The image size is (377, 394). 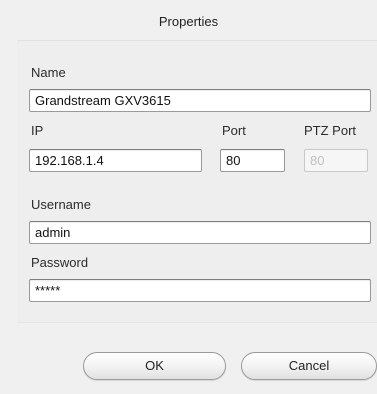 I want to click on password-input, so click(x=200, y=290).